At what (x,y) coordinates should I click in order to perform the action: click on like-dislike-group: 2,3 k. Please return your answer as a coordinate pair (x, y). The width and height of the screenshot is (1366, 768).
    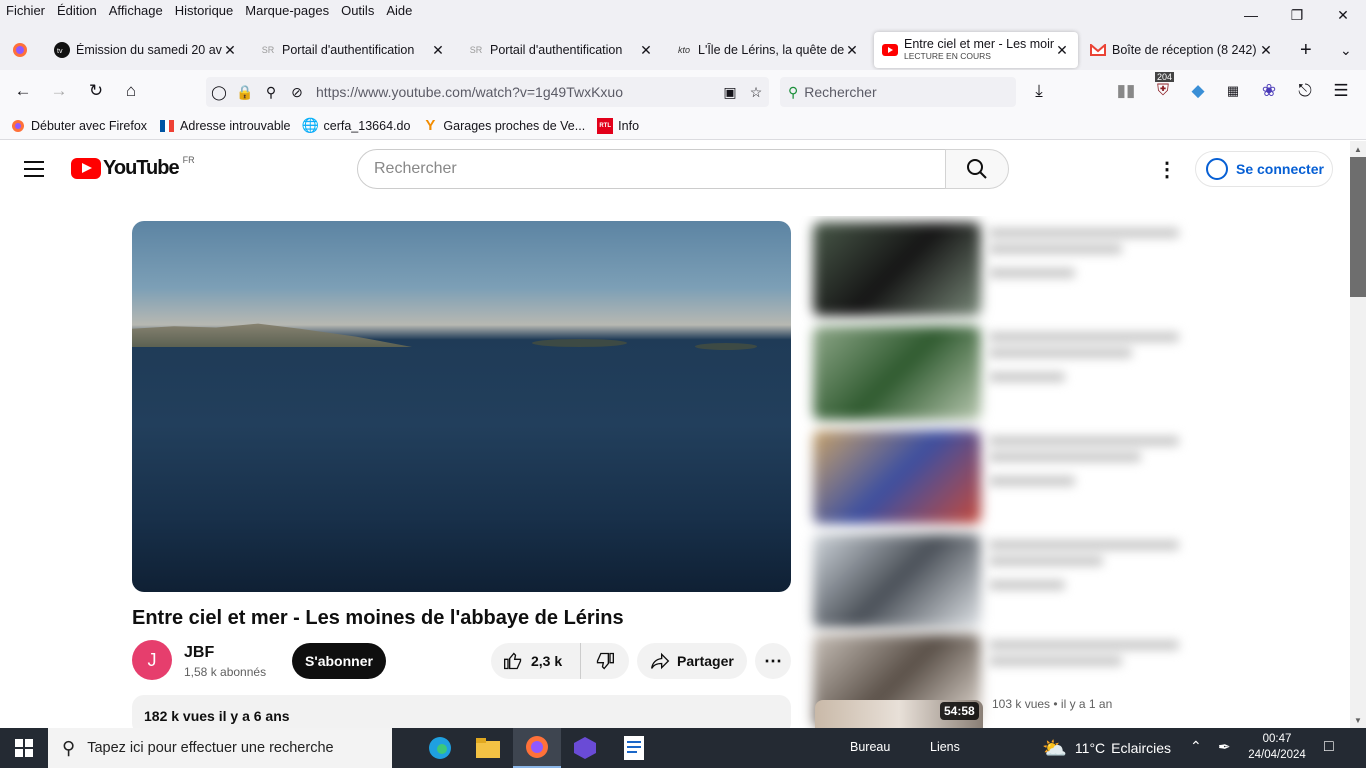
    Looking at the image, I should click on (560, 661).